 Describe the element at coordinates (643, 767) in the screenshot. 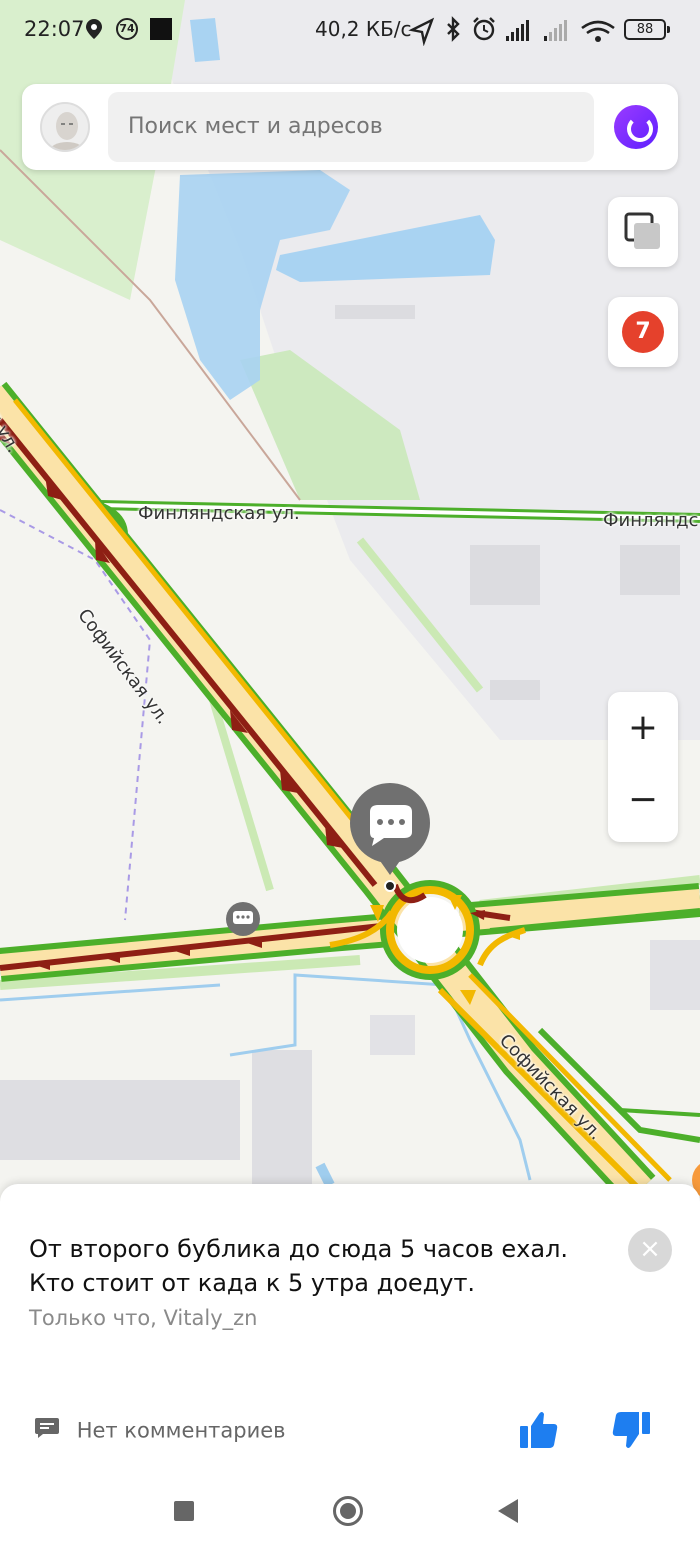

I see `zoom-controls: + −` at that location.